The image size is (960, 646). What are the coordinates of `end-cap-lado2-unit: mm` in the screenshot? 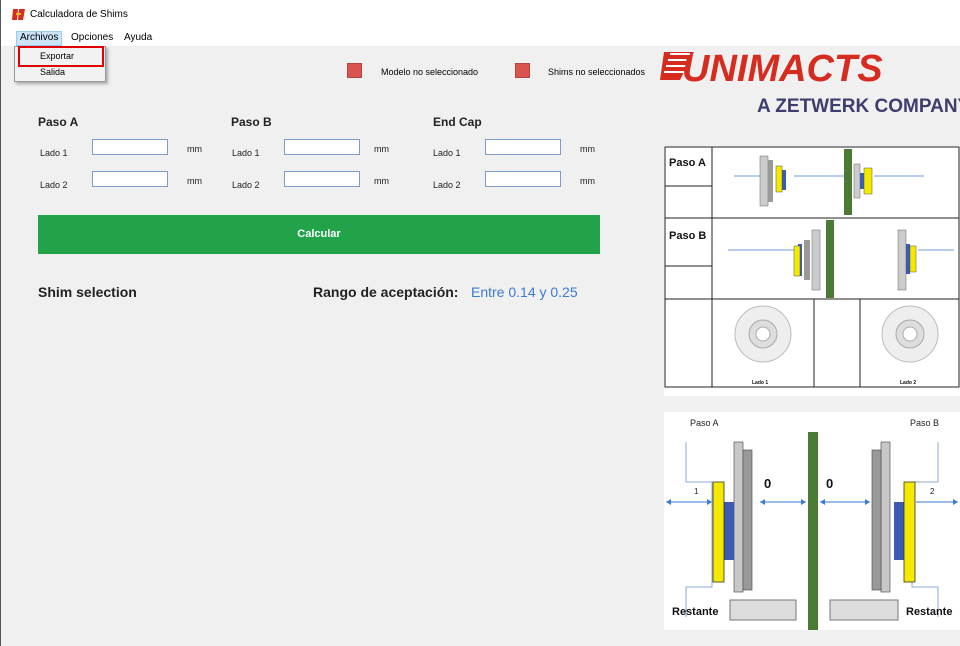 It's located at (587, 181).